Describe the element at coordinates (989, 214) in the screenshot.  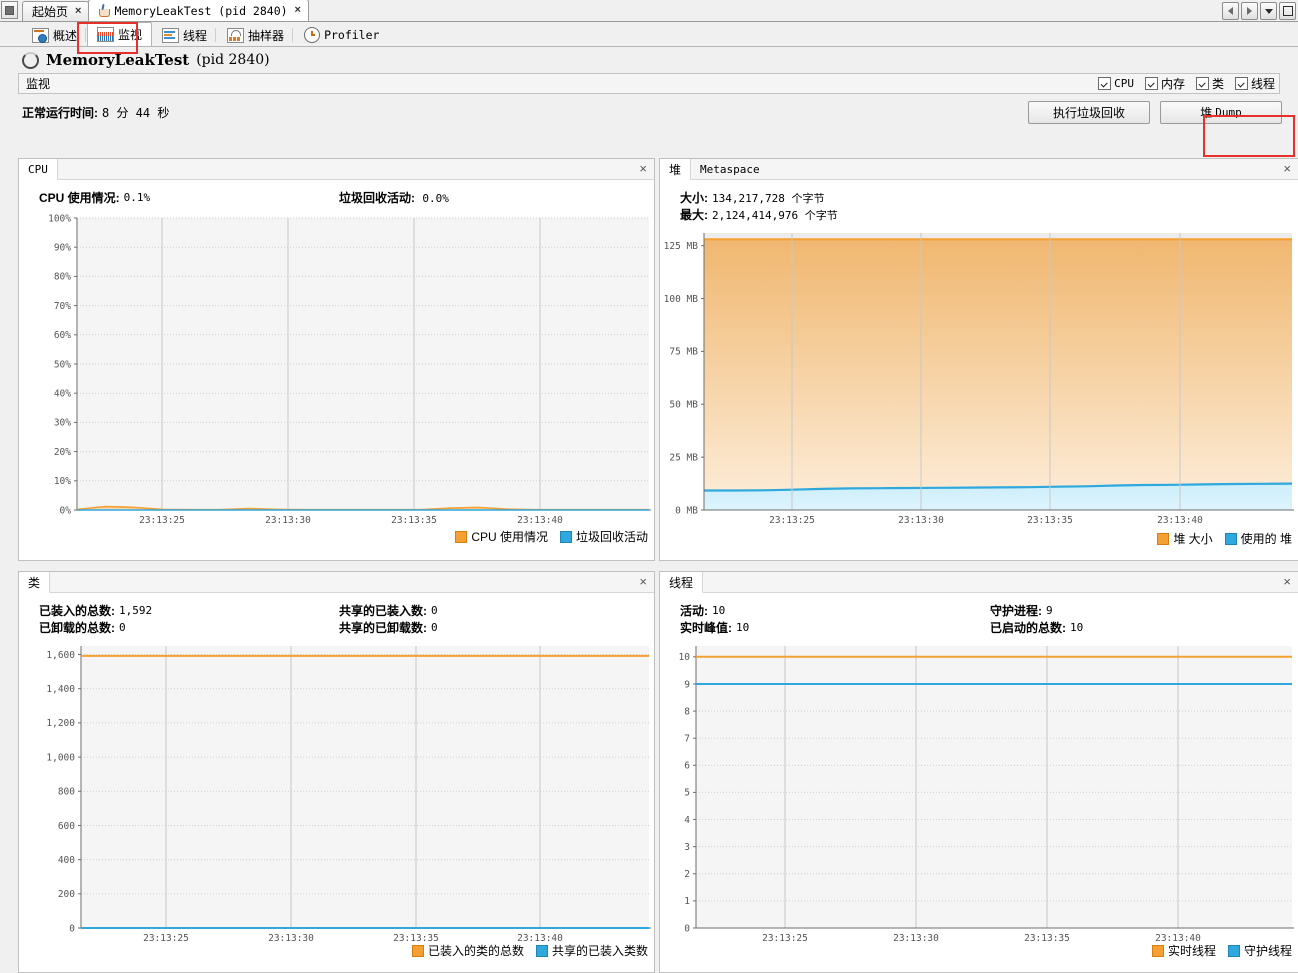
I see `heap-max-row: 最大: 2,124,414,976 个字节` at that location.